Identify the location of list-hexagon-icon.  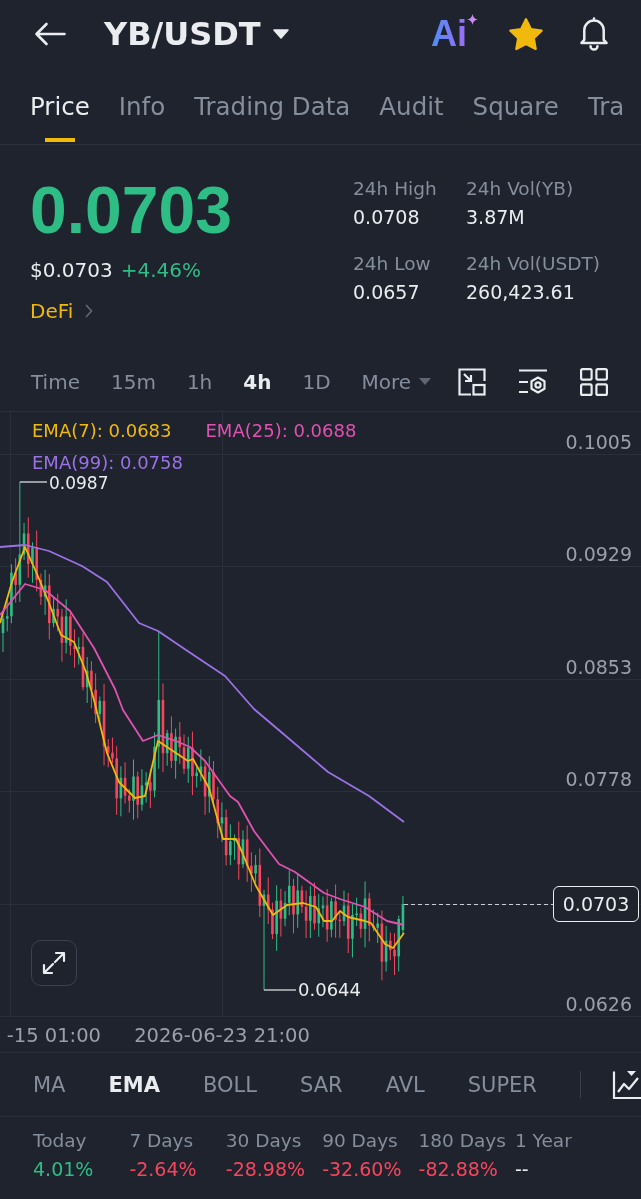
(533, 381).